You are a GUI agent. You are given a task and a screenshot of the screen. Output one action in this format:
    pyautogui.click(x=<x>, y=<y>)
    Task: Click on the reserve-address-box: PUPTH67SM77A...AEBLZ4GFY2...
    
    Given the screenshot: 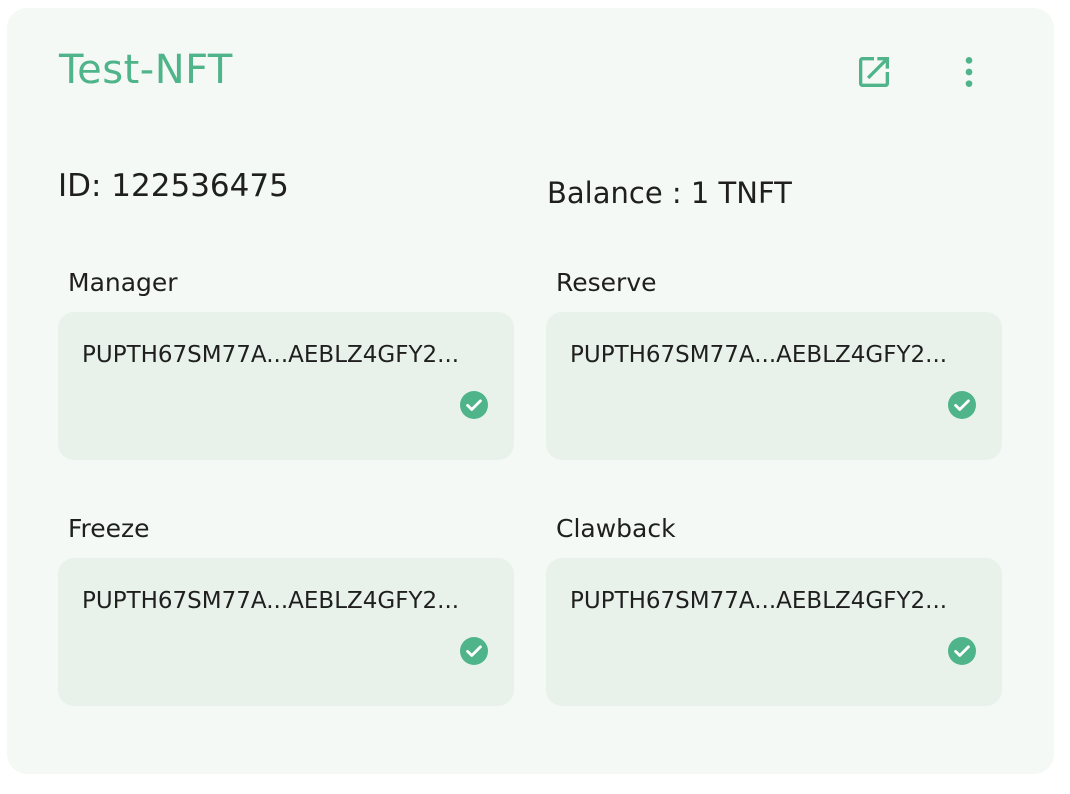 What is the action you would take?
    pyautogui.click(x=774, y=386)
    